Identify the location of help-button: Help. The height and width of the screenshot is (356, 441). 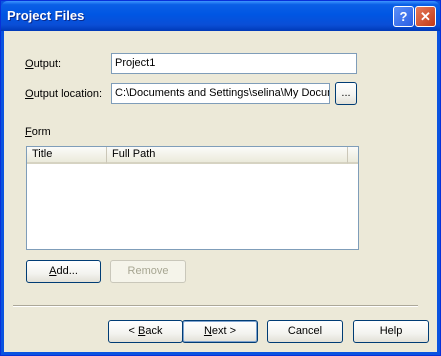
(391, 331).